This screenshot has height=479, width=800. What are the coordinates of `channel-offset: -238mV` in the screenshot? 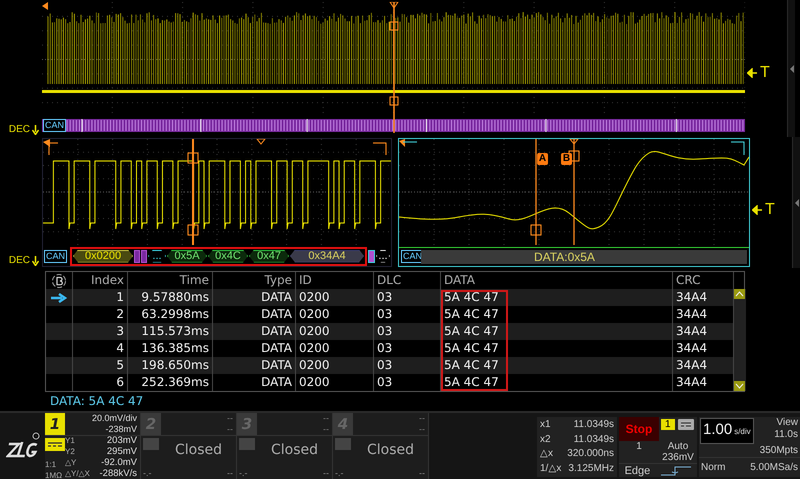 It's located at (121, 429).